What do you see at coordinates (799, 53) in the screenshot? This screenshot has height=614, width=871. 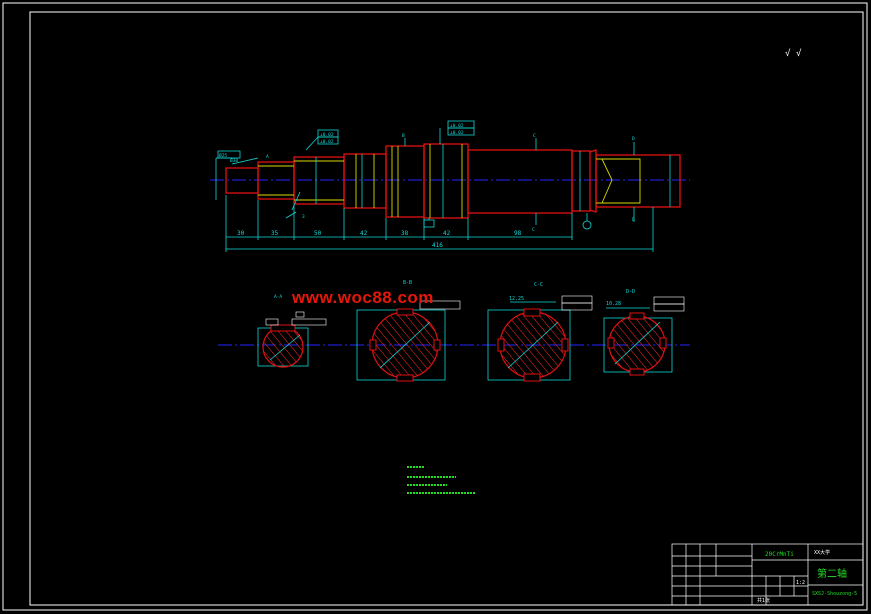 I see `roughness-mark-corner-2: √` at bounding box center [799, 53].